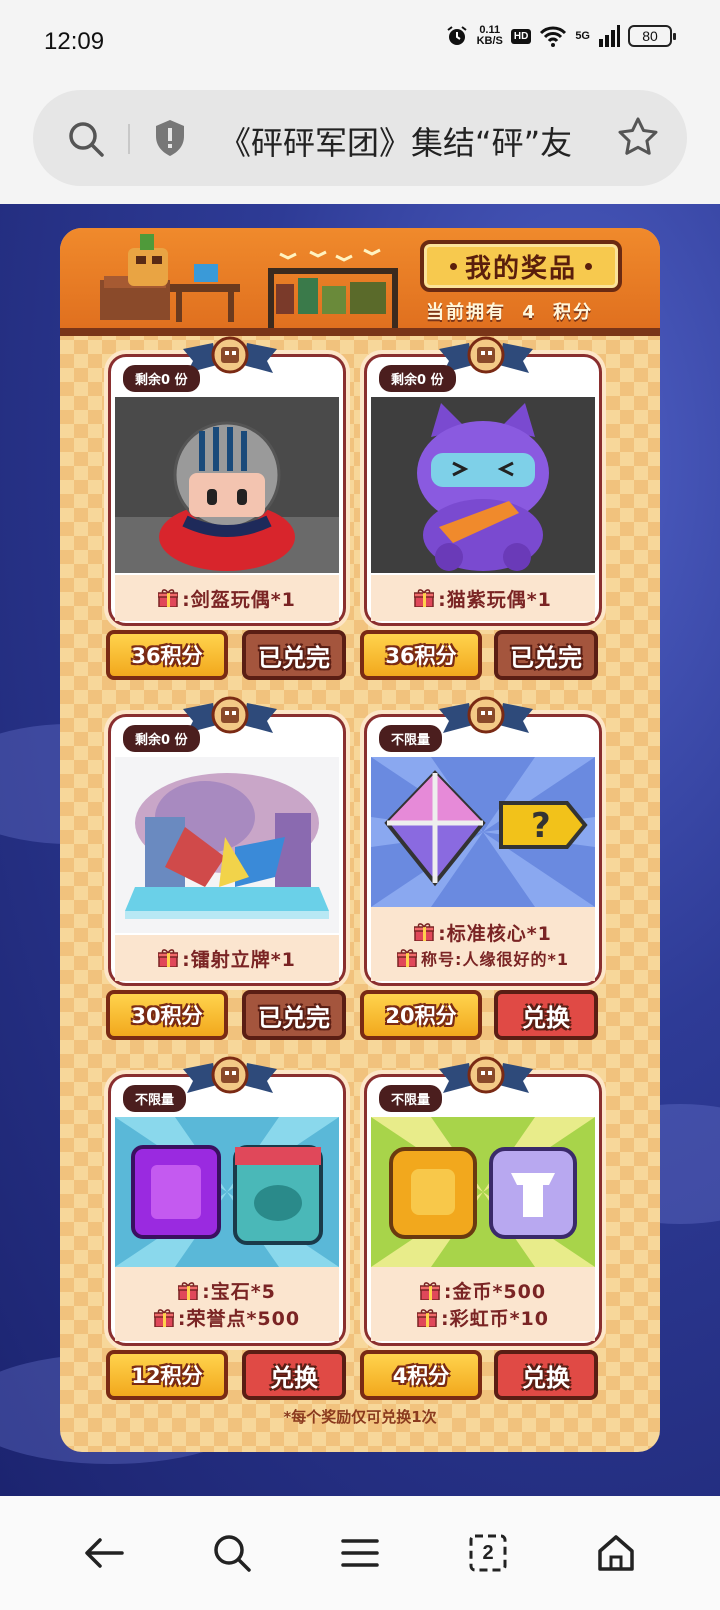 The width and height of the screenshot is (720, 1610). What do you see at coordinates (227, 845) in the screenshot?
I see `laser-stand-image` at bounding box center [227, 845].